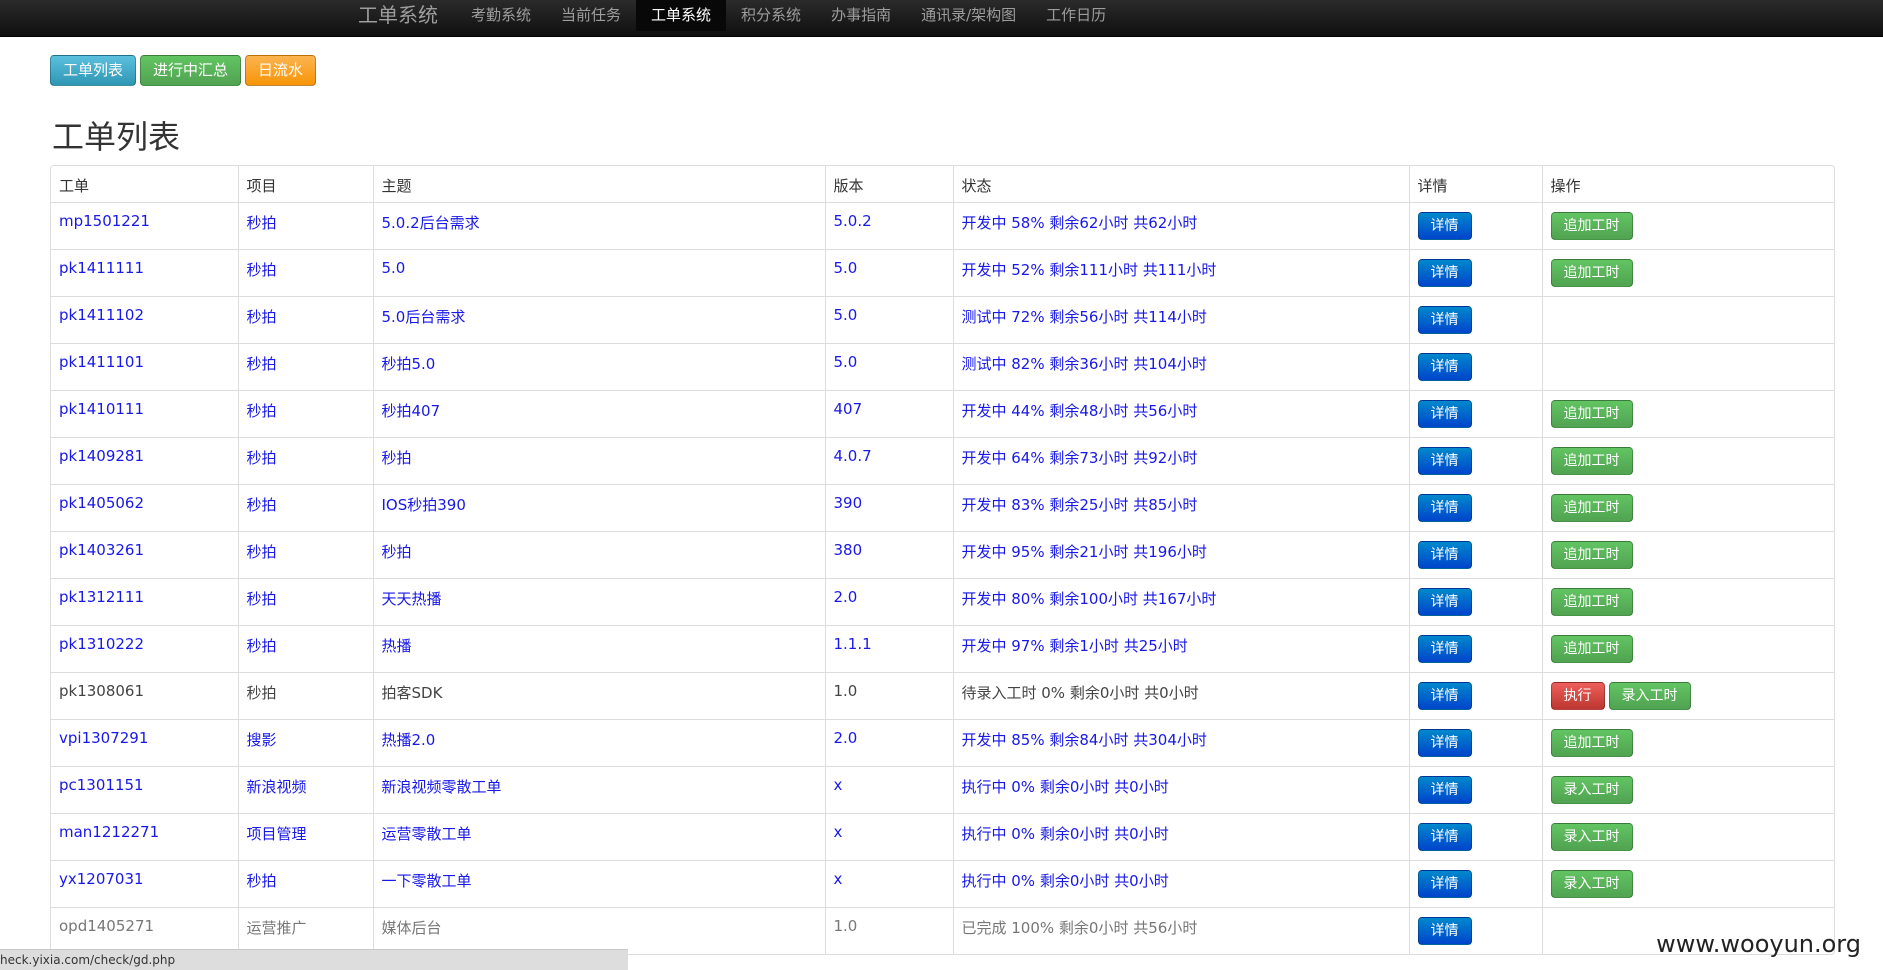 The image size is (1883, 970). I want to click on nav-item-1: 当前任务, so click(591, 15).